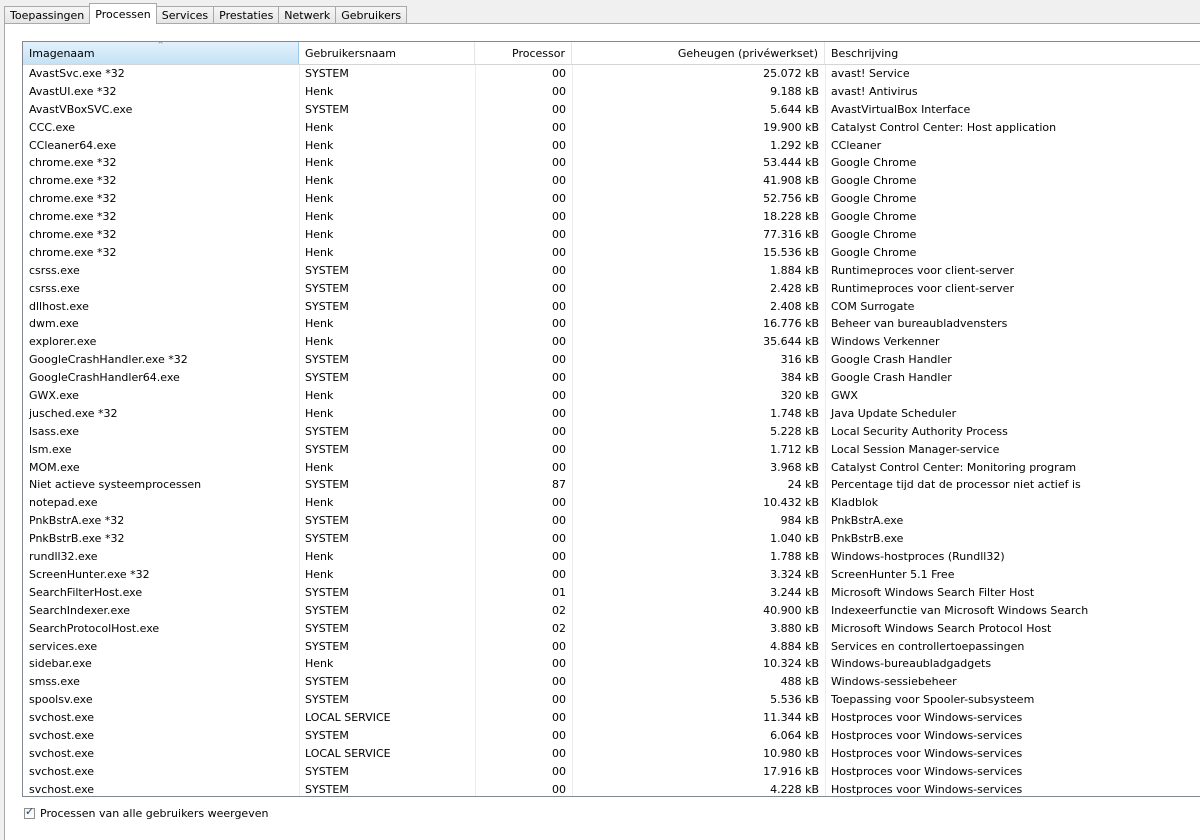  Describe the element at coordinates (1012, 53) in the screenshot. I see `column-header-beschrijving: Beschrijving` at that location.